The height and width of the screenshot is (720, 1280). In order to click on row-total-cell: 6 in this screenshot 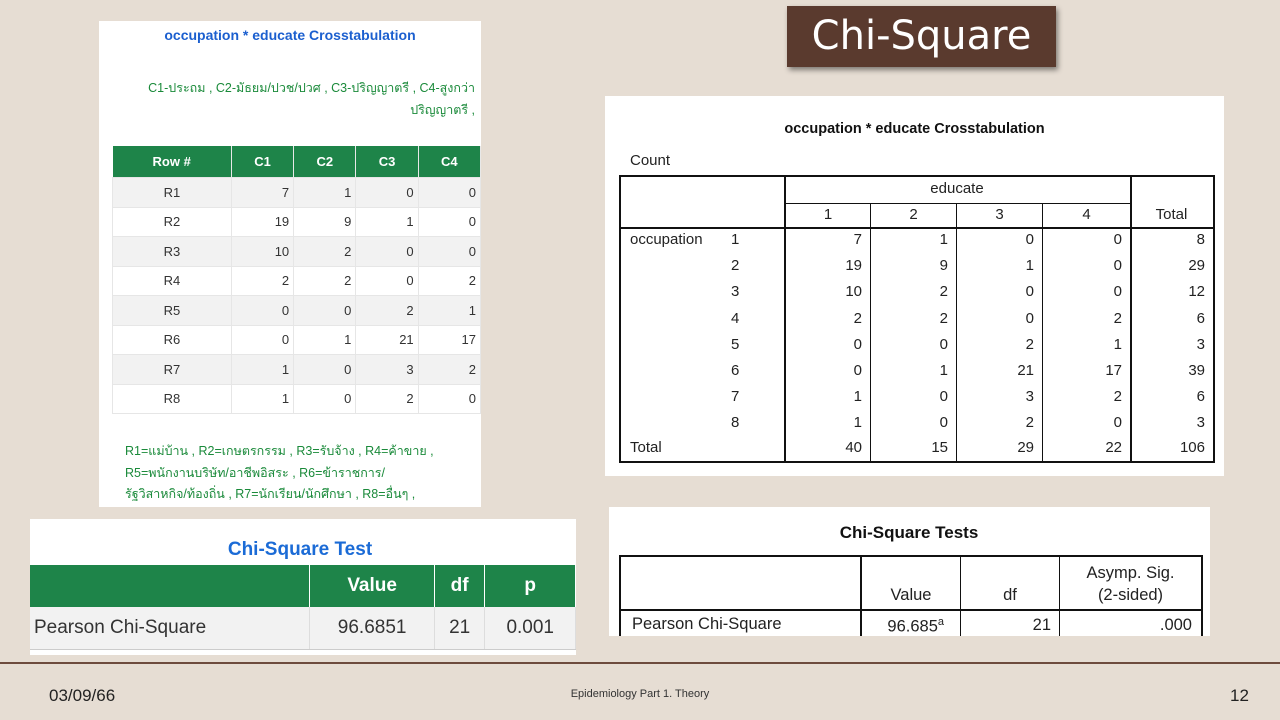, I will do `click(1200, 397)`.